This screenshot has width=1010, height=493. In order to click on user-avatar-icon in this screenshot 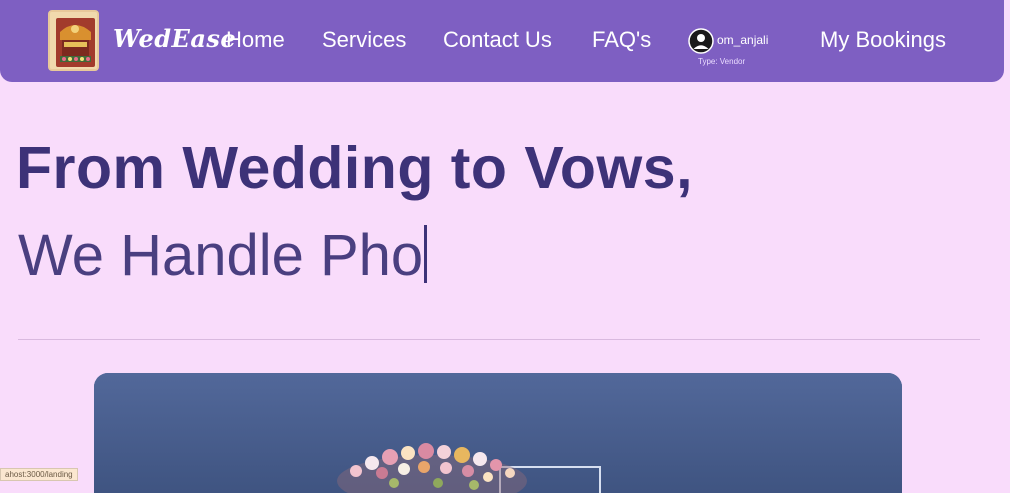, I will do `click(701, 43)`.